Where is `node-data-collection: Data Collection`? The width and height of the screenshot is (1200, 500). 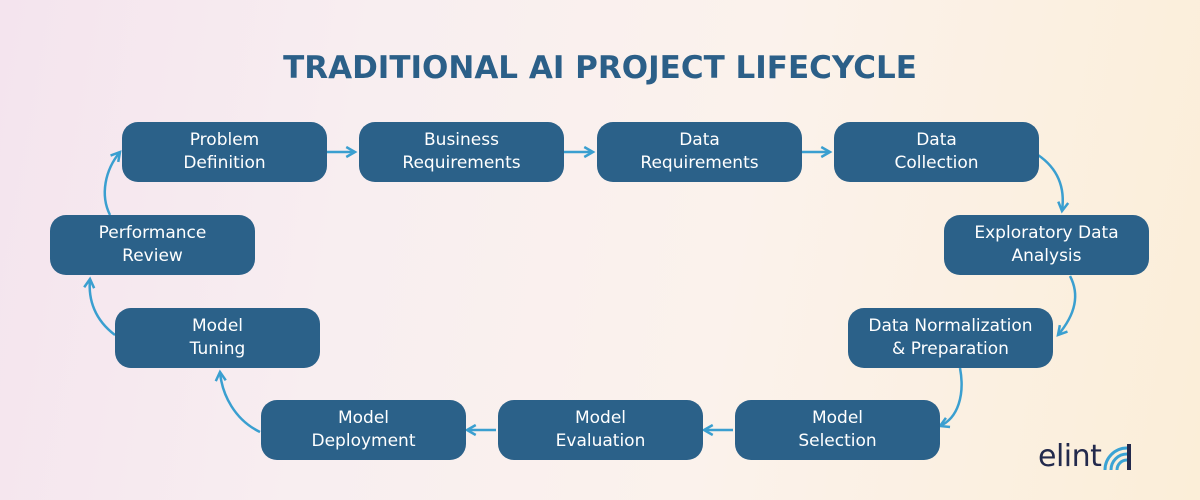
node-data-collection: Data Collection is located at coordinates (936, 152).